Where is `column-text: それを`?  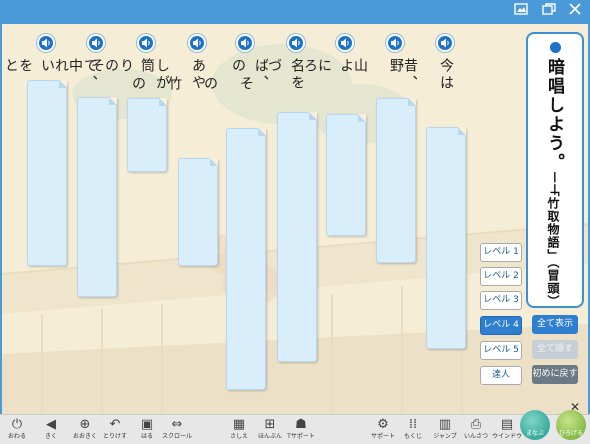 column-text: それを is located at coordinates (61, 66).